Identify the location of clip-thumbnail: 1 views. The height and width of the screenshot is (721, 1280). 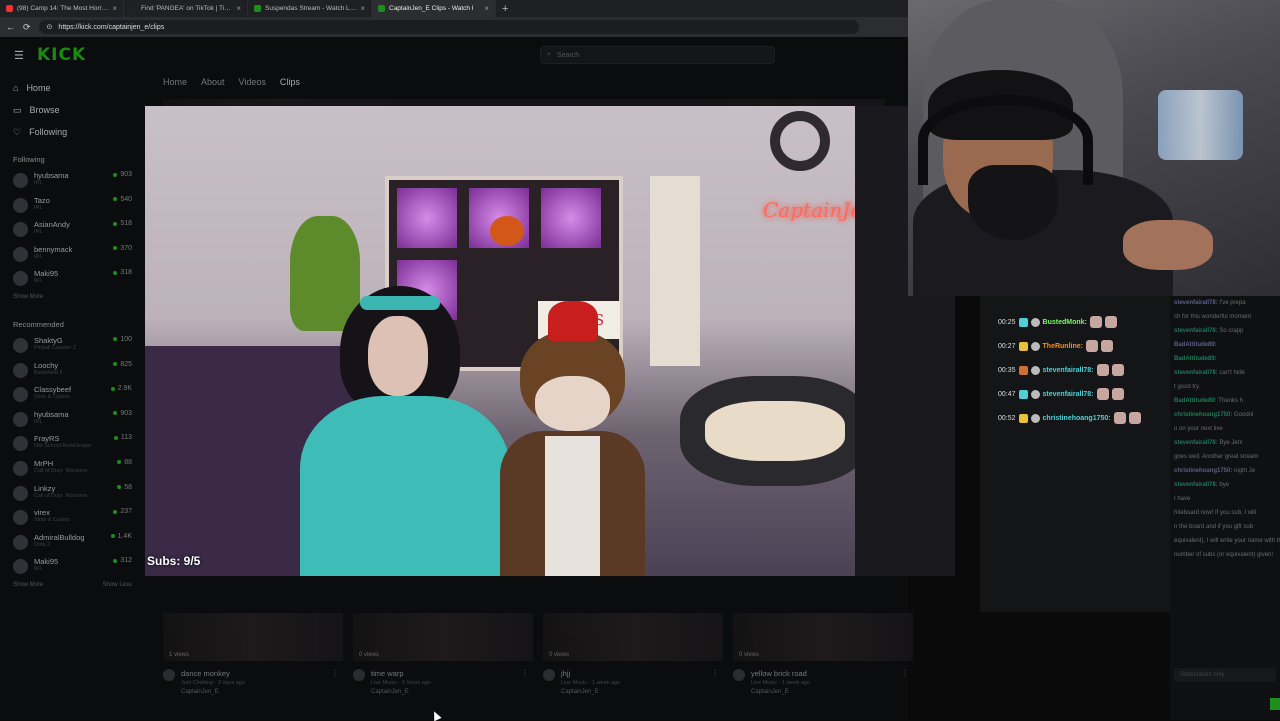
(253, 637).